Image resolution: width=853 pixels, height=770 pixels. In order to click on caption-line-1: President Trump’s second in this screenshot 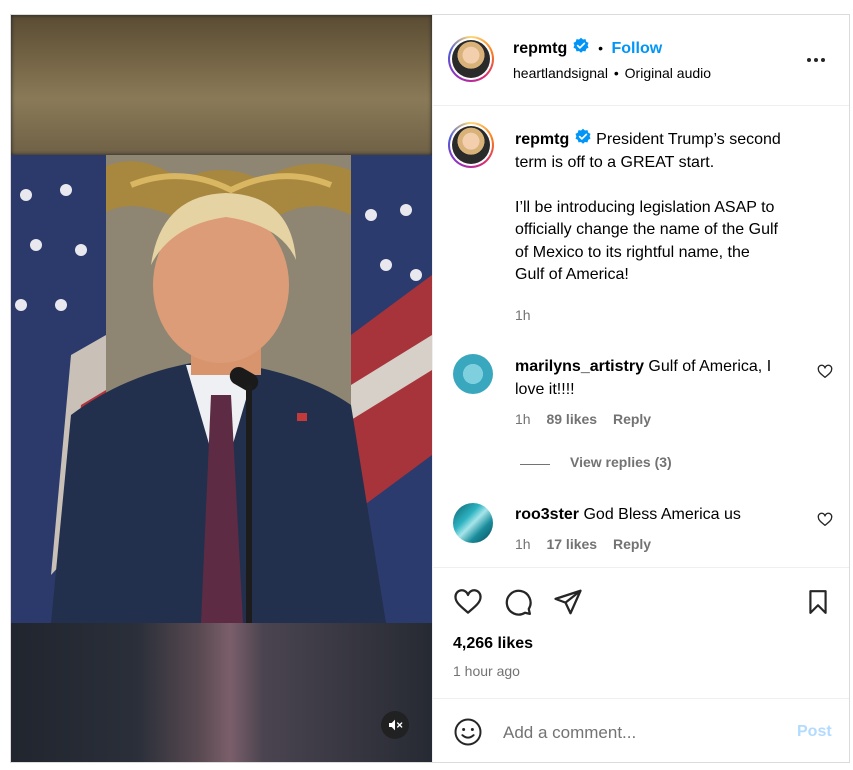, I will do `click(688, 139)`.